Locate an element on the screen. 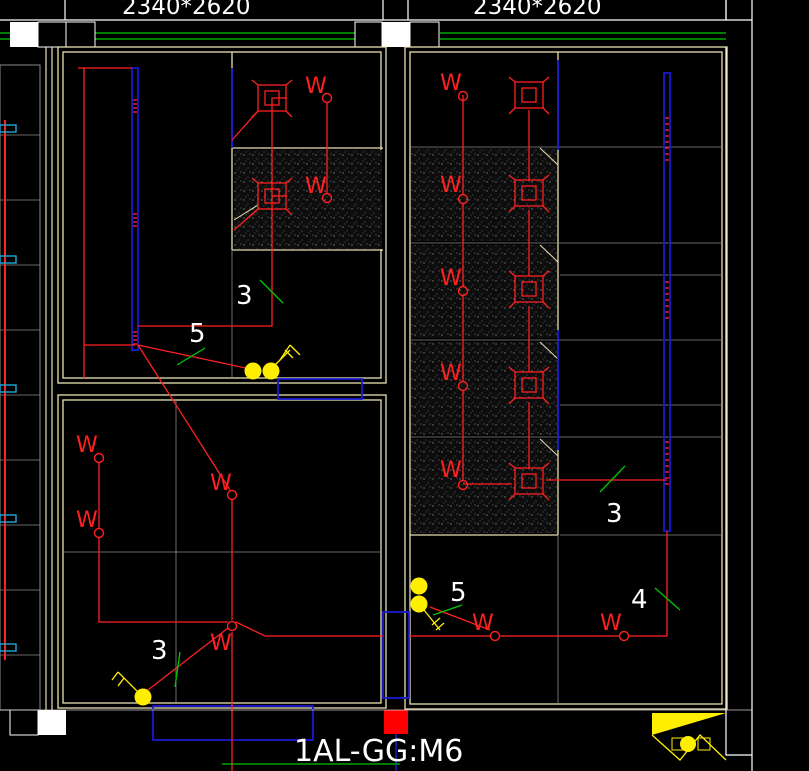 The image size is (809, 771). distribution-box is located at coordinates (396, 722).